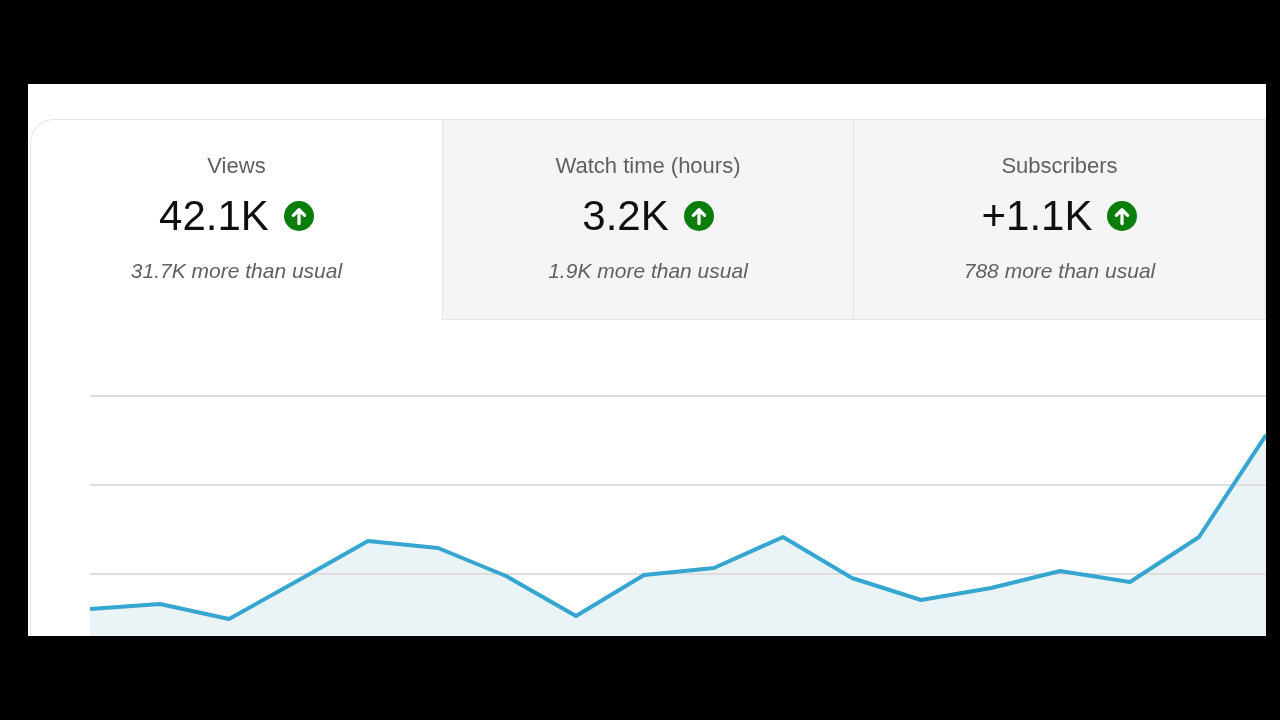 This screenshot has width=1280, height=720. Describe the element at coordinates (625, 216) in the screenshot. I see `metric-value: 3.2K` at that location.